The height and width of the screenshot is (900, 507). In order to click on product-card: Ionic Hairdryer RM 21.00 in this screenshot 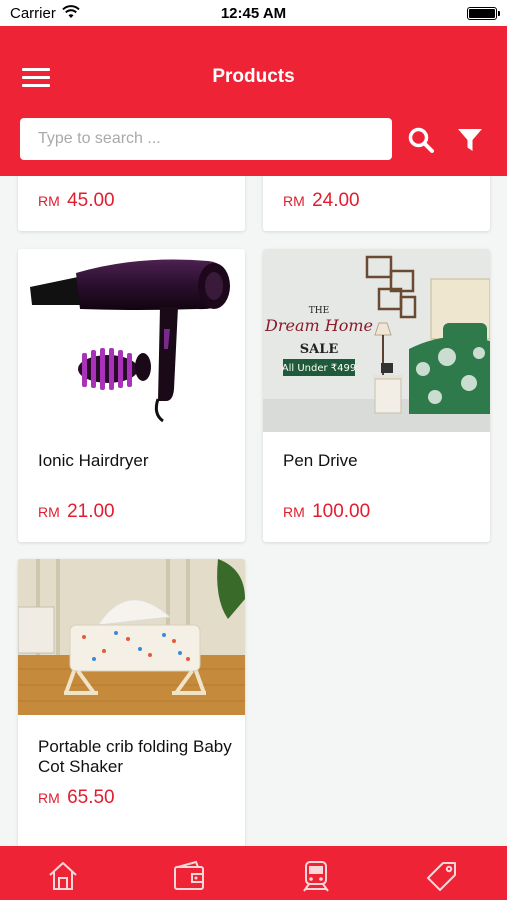, I will do `click(131, 395)`.